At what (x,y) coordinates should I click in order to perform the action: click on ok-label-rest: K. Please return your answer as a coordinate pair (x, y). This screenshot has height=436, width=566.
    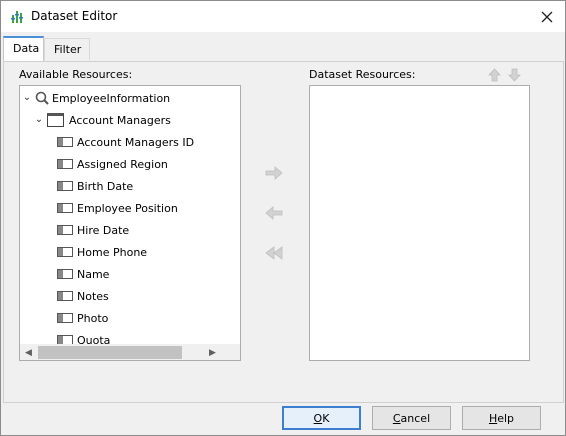
    Looking at the image, I should click on (326, 418).